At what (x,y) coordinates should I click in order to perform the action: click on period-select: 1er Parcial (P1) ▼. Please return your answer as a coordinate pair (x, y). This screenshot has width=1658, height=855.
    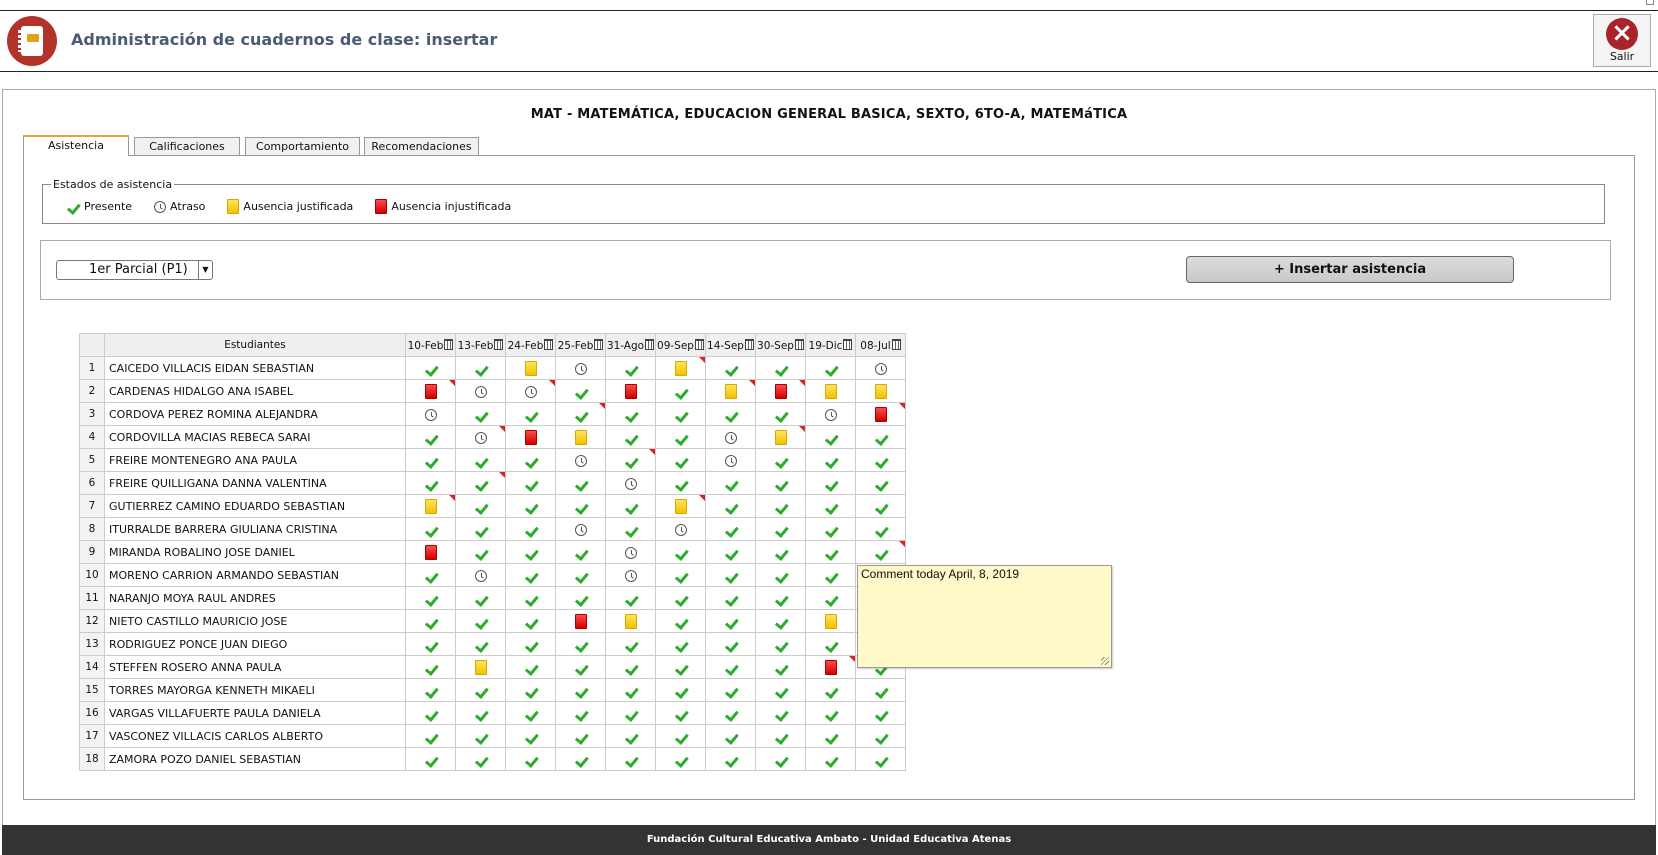
    Looking at the image, I should click on (134, 270).